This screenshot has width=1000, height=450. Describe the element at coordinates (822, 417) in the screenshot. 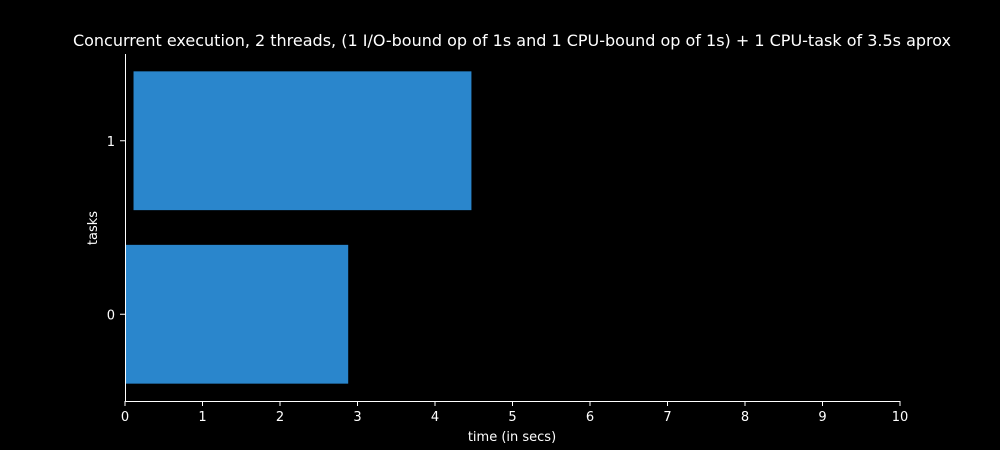

I see `x-tick-label: 9` at that location.